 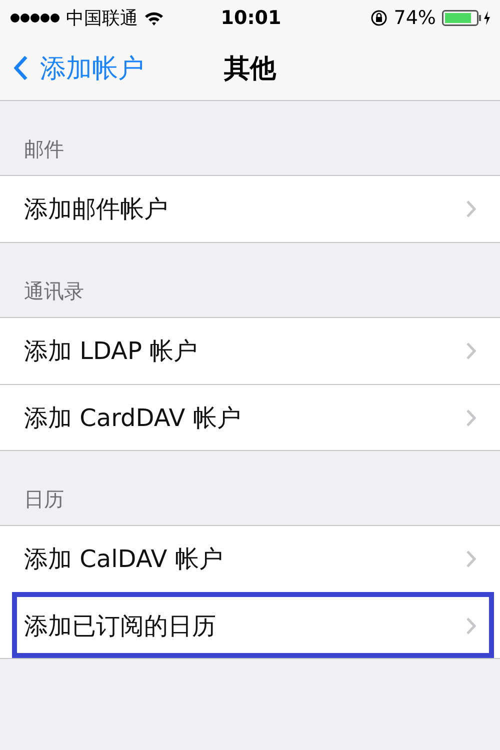 What do you see at coordinates (21, 68) in the screenshot?
I see `back-chevron-icon` at bounding box center [21, 68].